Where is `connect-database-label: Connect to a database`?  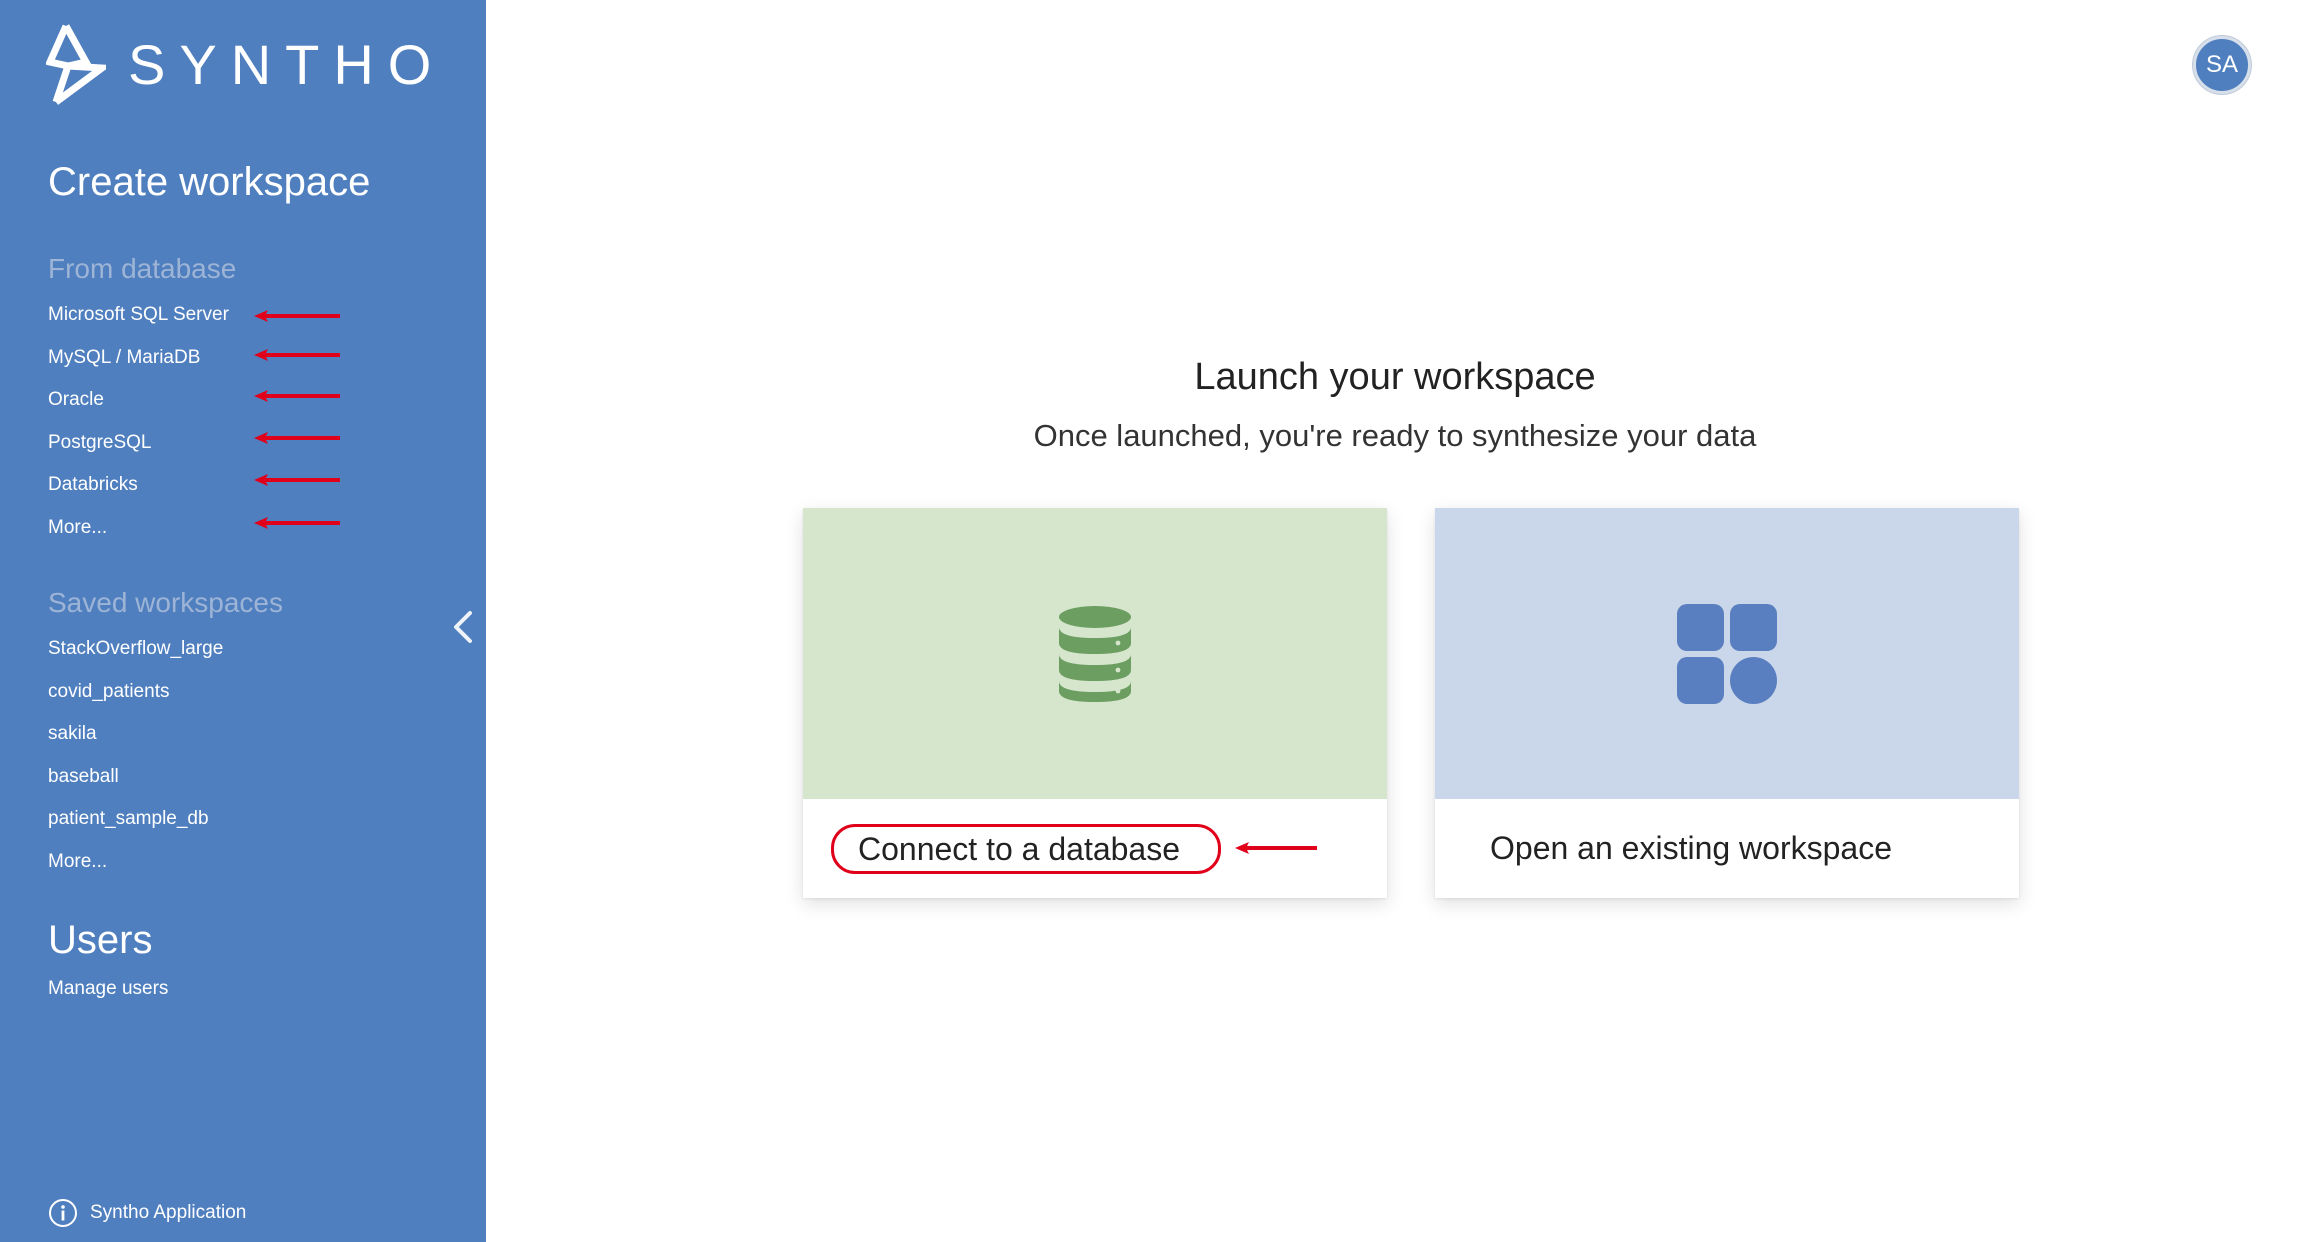
connect-database-label: Connect to a database is located at coordinates (1026, 848).